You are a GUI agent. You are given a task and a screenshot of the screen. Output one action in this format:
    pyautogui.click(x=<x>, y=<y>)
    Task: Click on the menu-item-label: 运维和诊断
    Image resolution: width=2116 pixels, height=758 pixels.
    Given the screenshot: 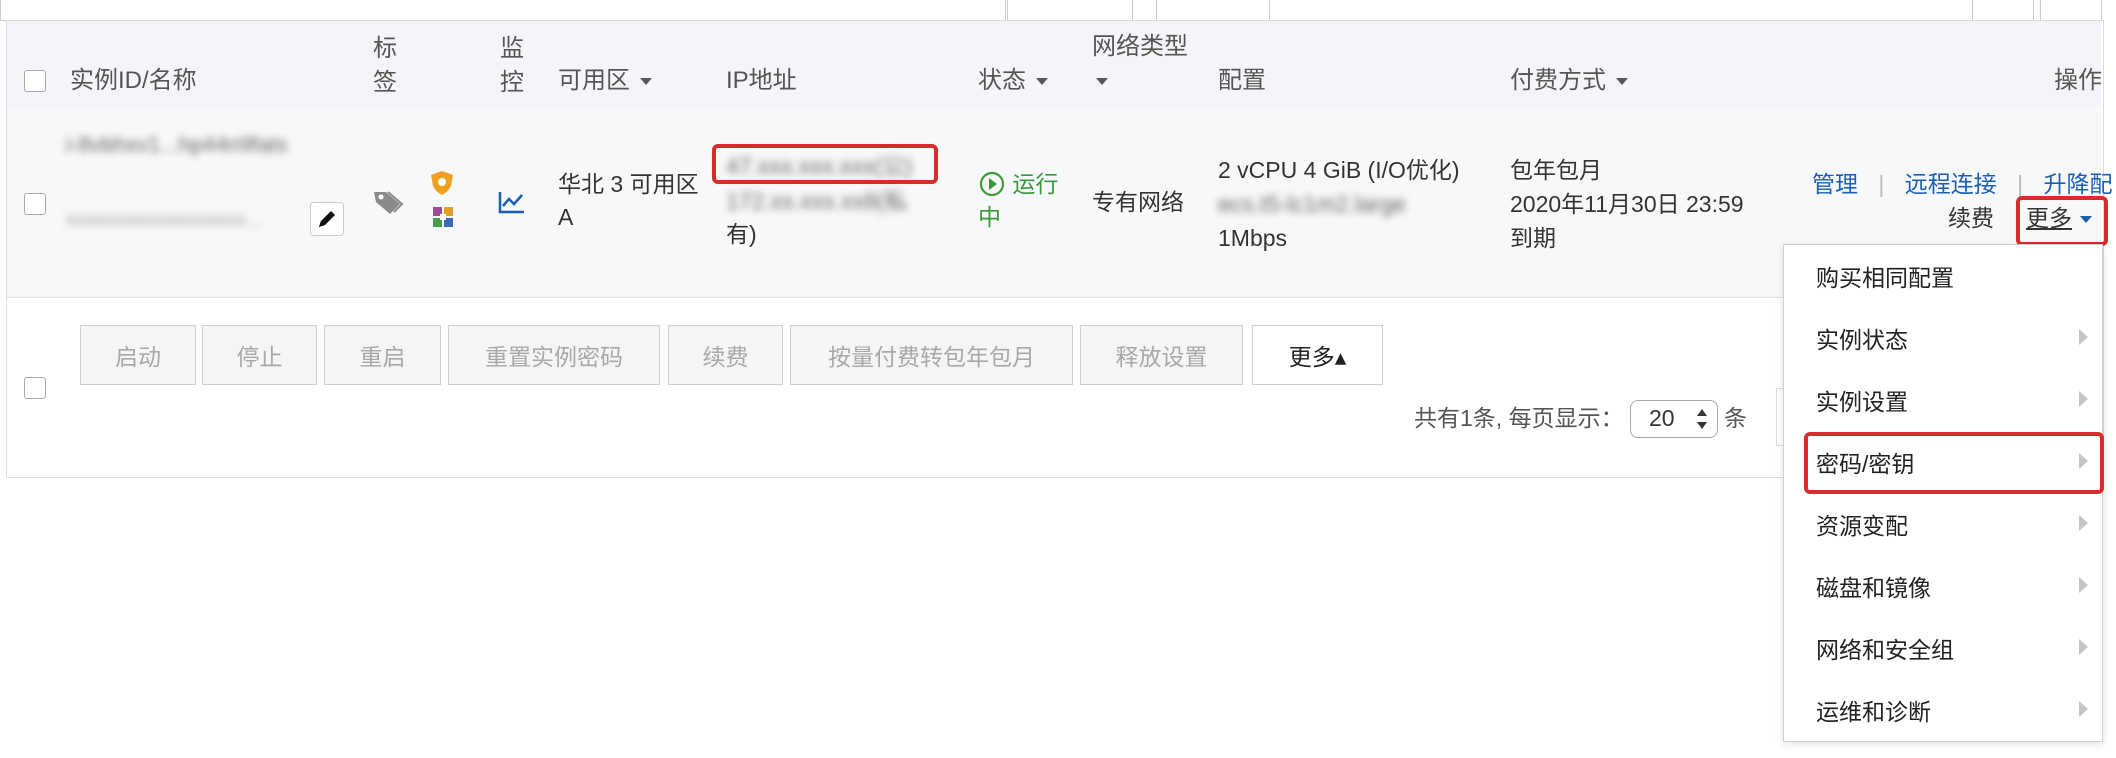 What is the action you would take?
    pyautogui.click(x=1873, y=712)
    